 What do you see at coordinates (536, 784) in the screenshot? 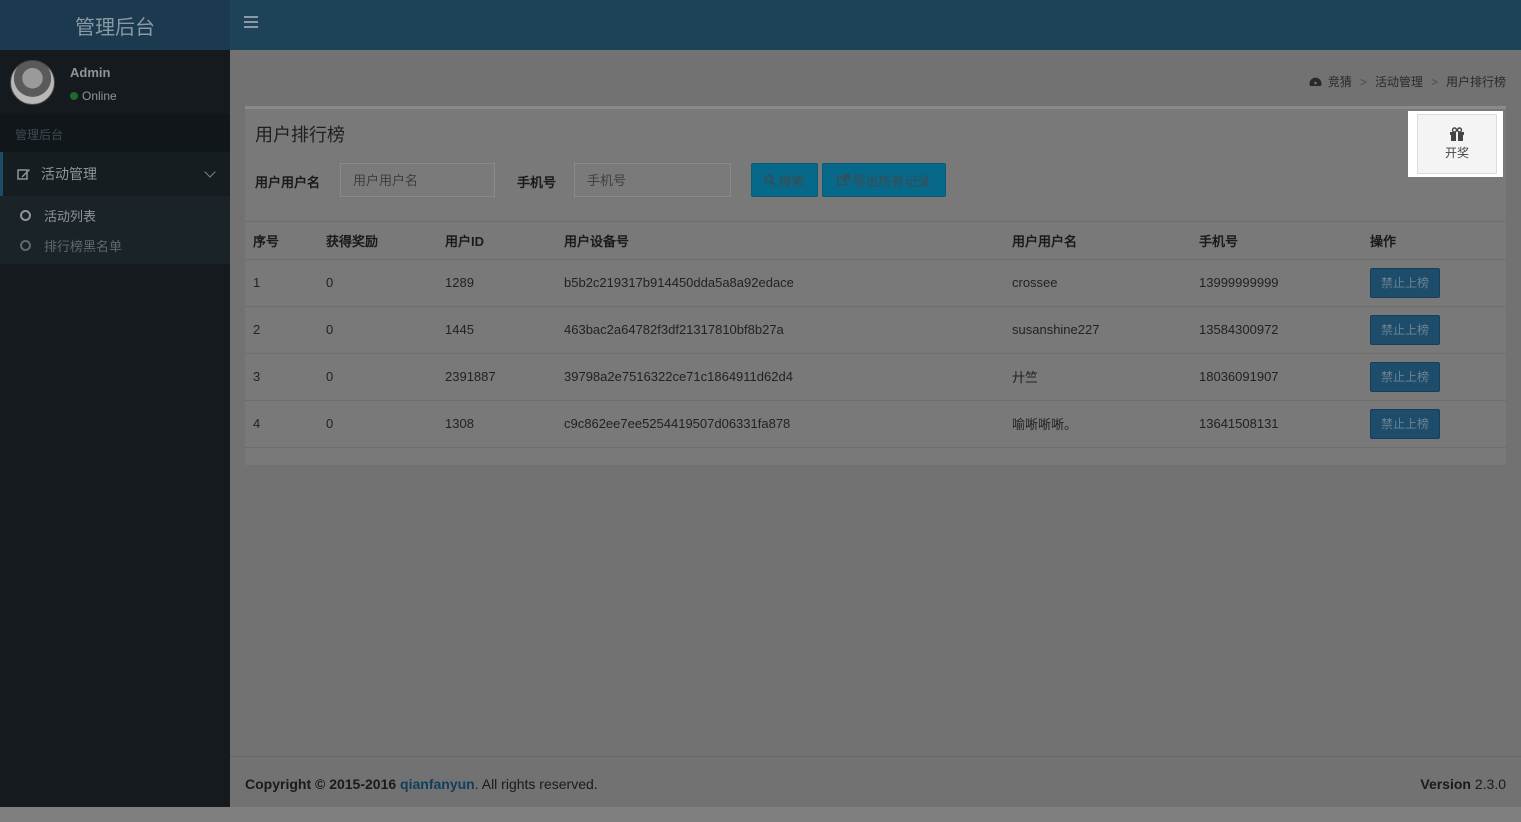
I see `rights-text: . All rights reserved.` at bounding box center [536, 784].